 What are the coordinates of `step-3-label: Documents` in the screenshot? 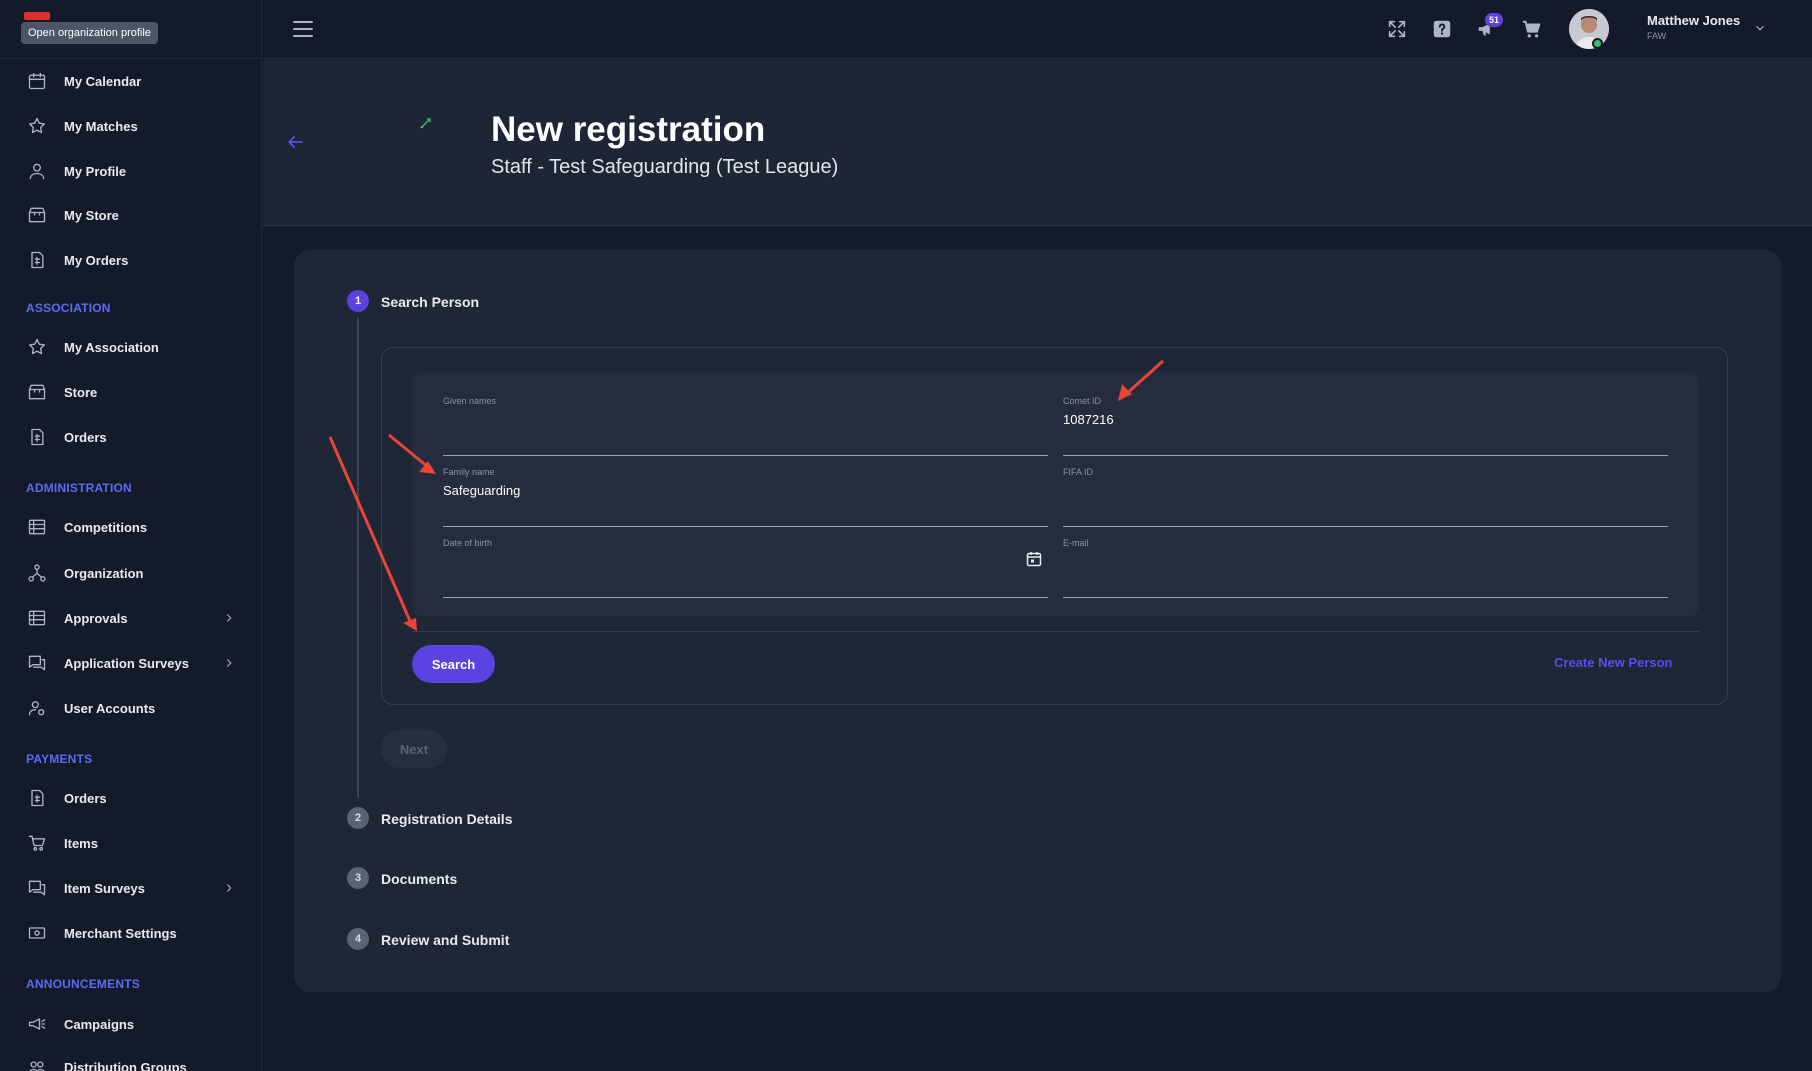 It's located at (419, 879).